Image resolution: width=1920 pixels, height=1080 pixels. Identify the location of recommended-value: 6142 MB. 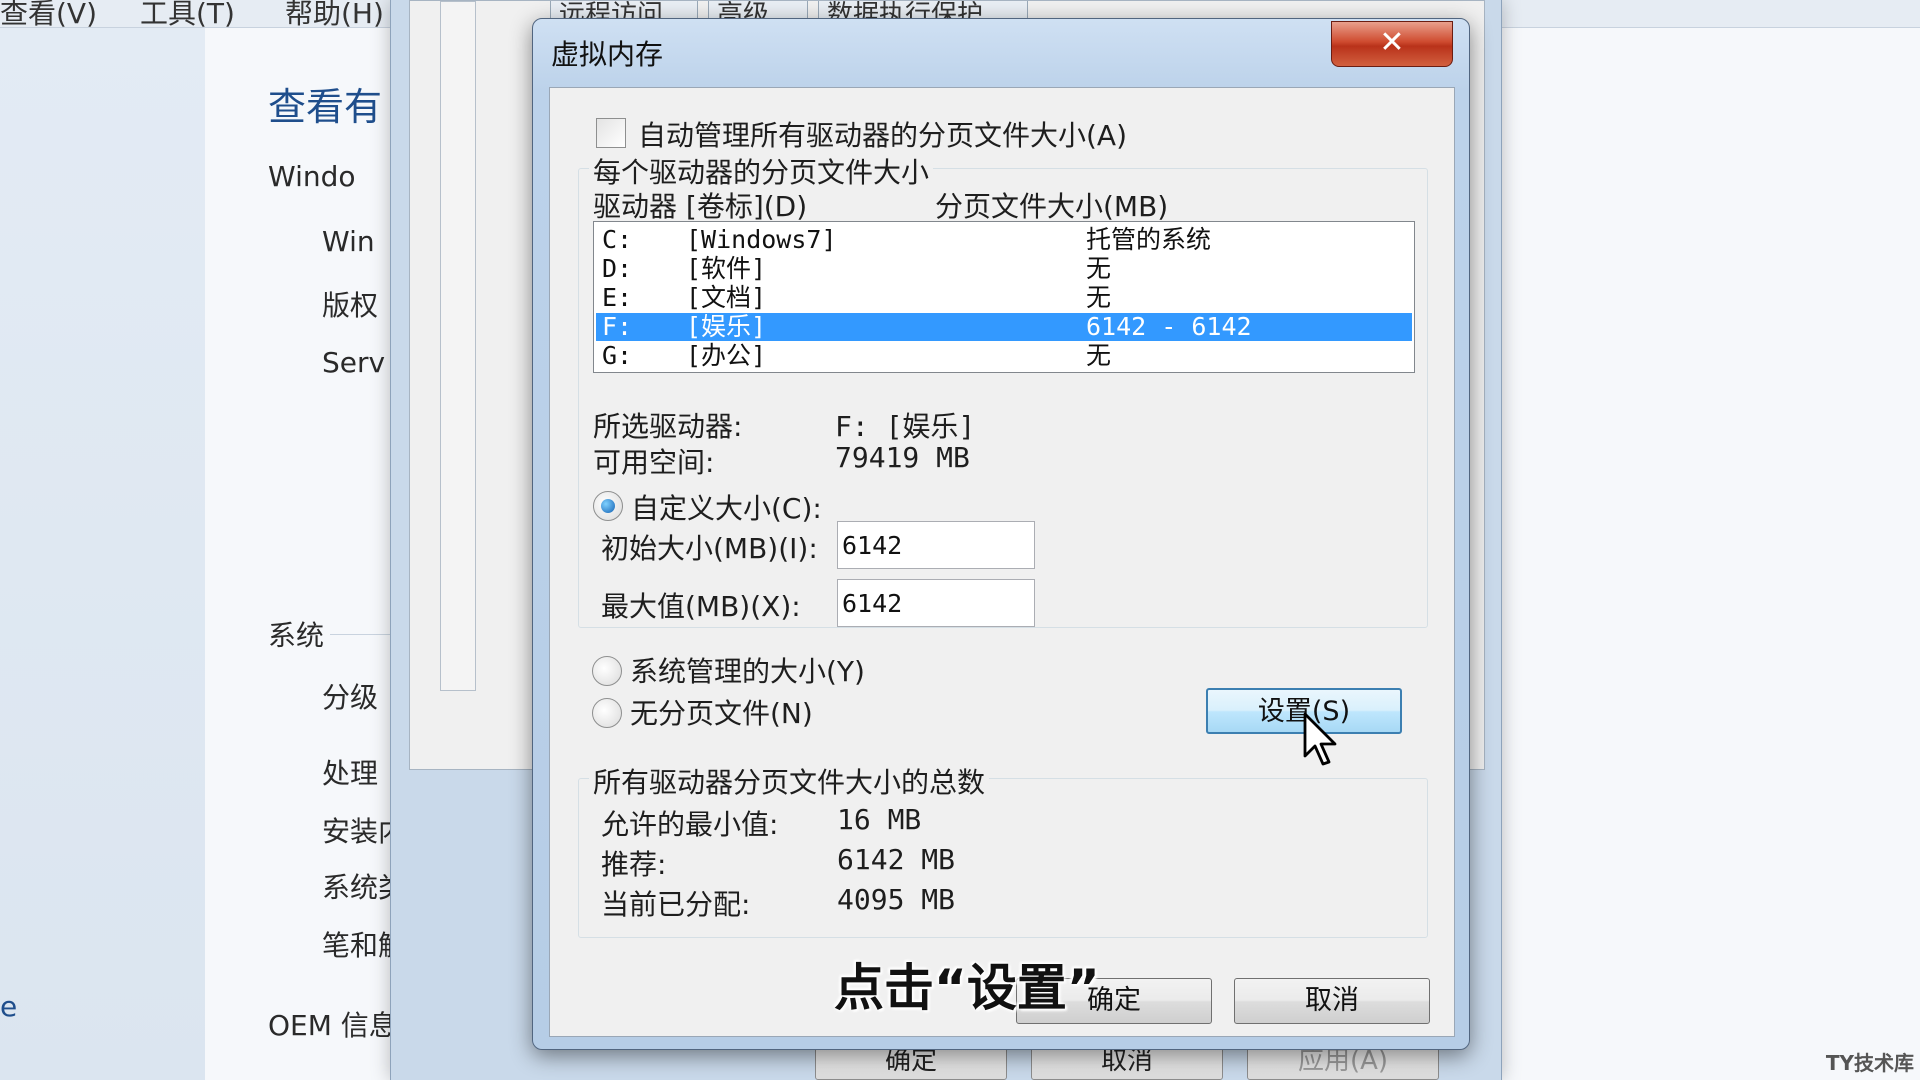
(896, 859).